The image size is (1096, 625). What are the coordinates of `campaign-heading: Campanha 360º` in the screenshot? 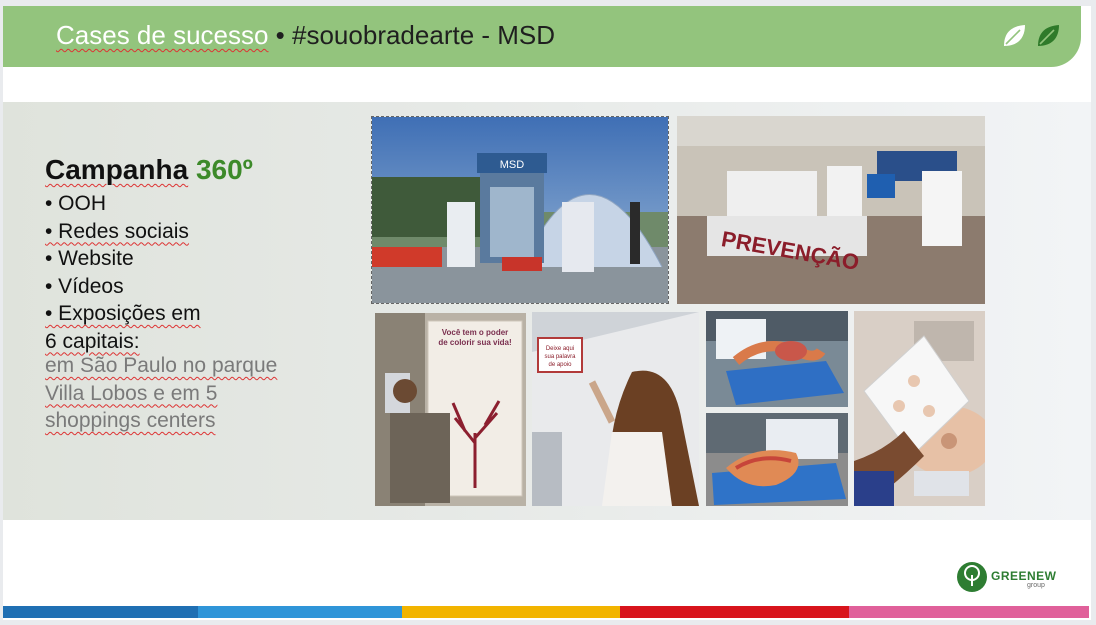 It's located at (149, 170).